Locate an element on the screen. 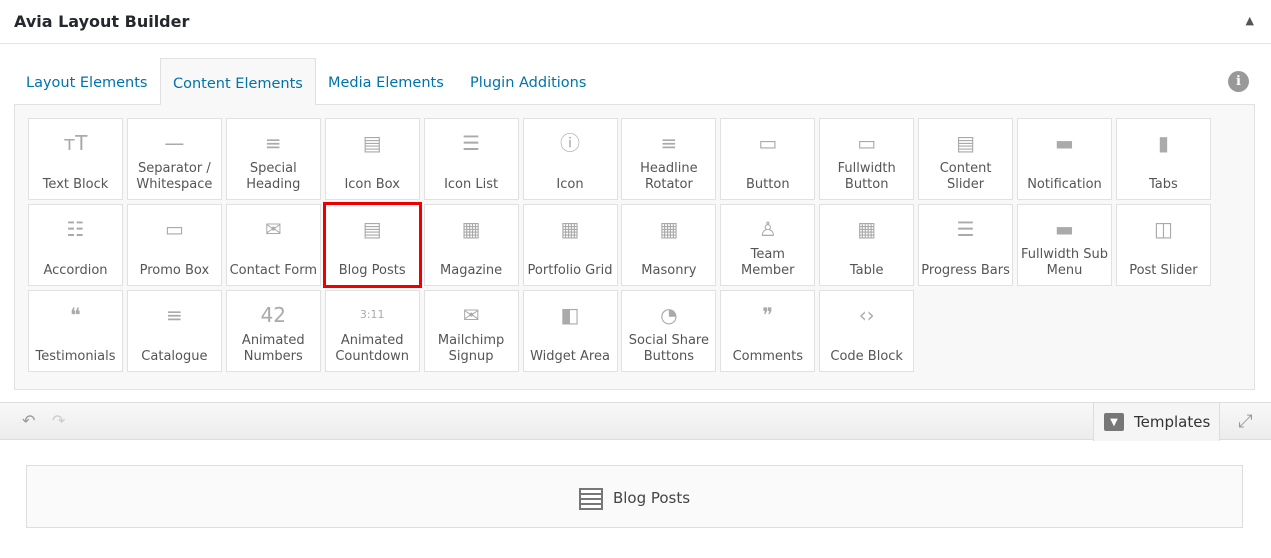  element-post-slider: ◫ Post Slider is located at coordinates (1163, 245).